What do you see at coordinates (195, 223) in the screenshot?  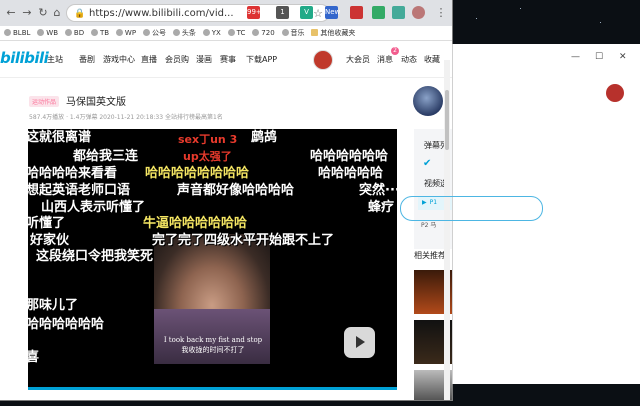 I see `danmaku-comment: 牛逼哈哈哈哈哈哈` at bounding box center [195, 223].